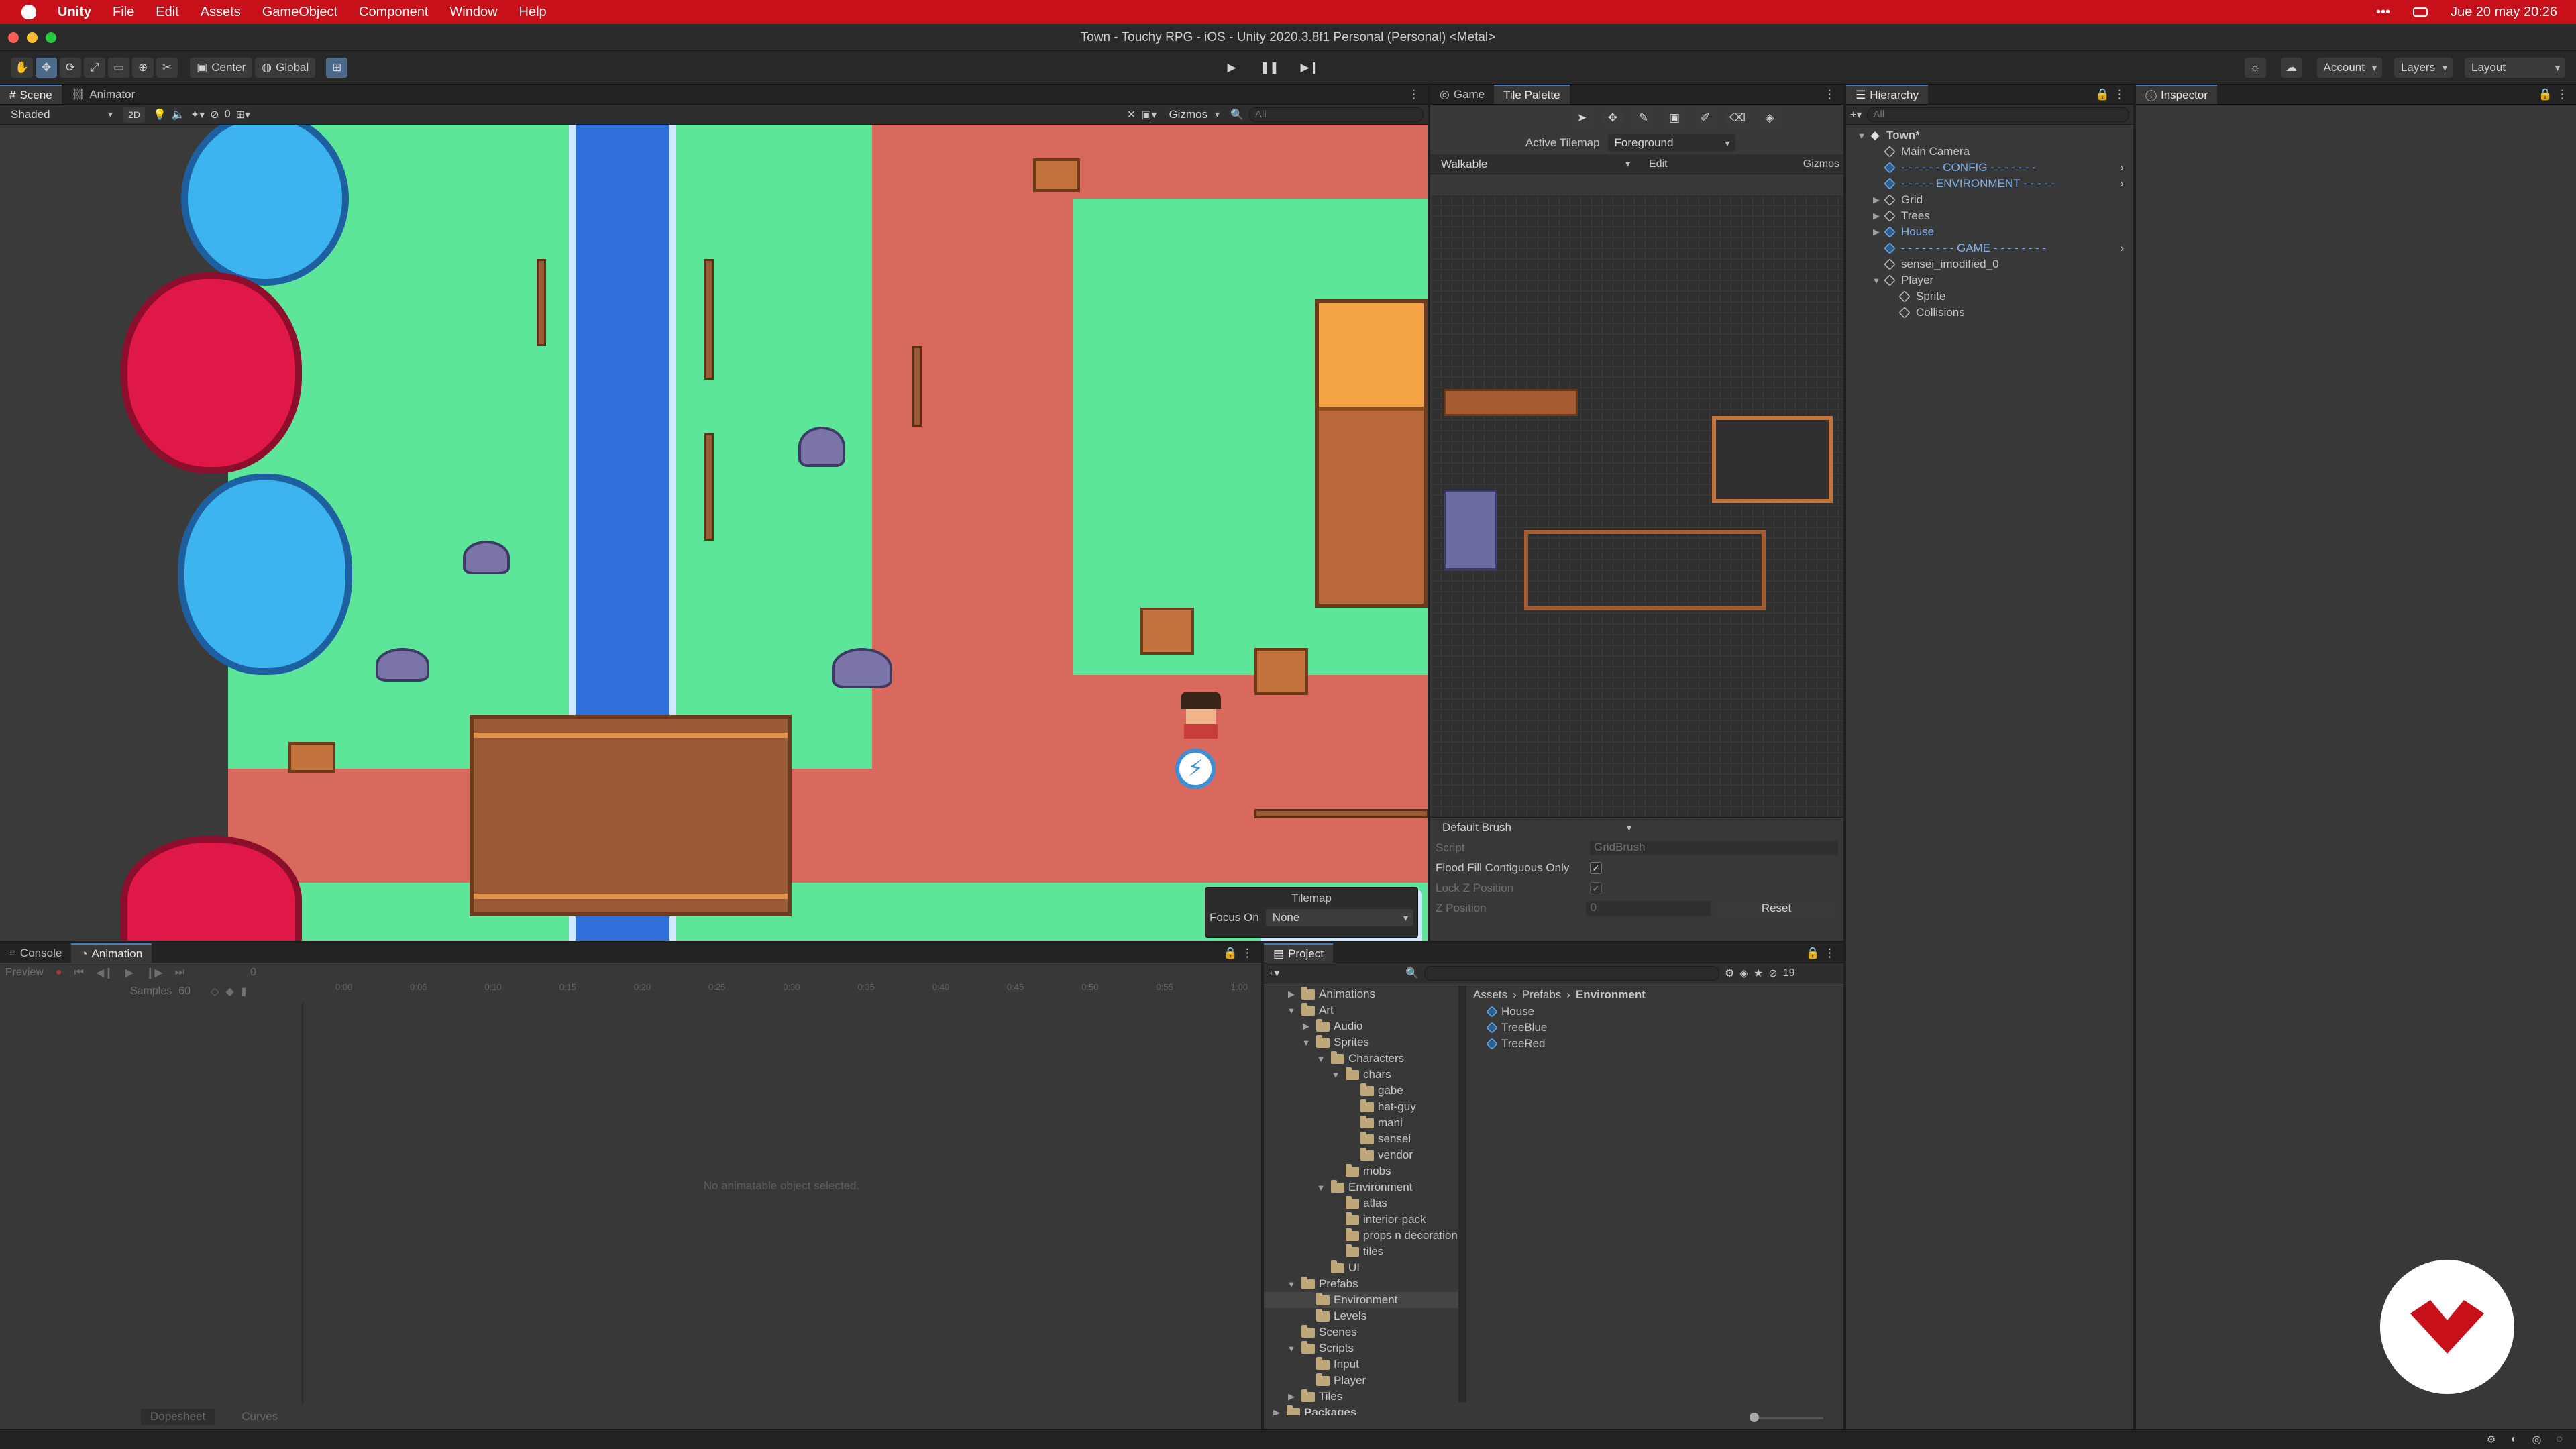 The image size is (2576, 1449). What do you see at coordinates (1361, 1155) in the screenshot?
I see `project-folder-item: vendor` at bounding box center [1361, 1155].